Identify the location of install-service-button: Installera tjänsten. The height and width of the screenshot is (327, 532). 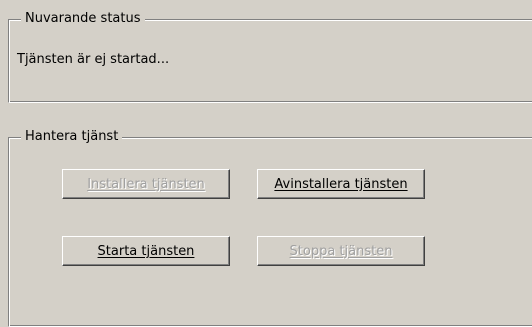
(146, 184).